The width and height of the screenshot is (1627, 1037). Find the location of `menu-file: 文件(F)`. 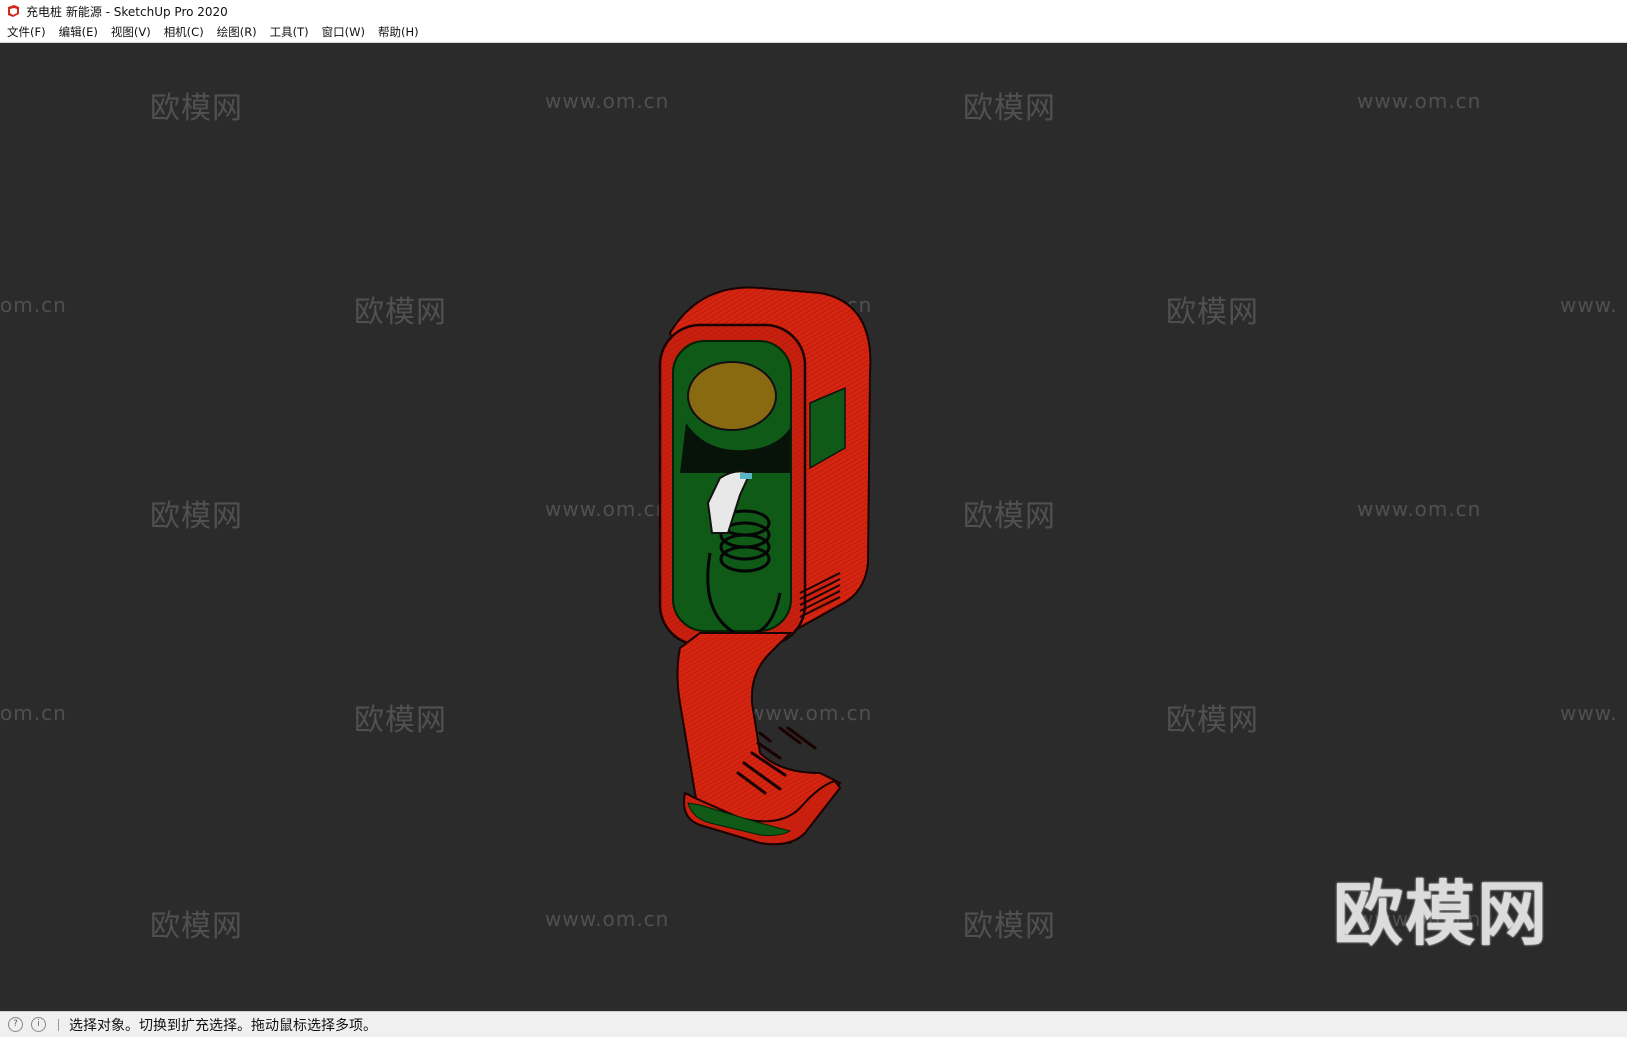

menu-file: 文件(F) is located at coordinates (26, 32).